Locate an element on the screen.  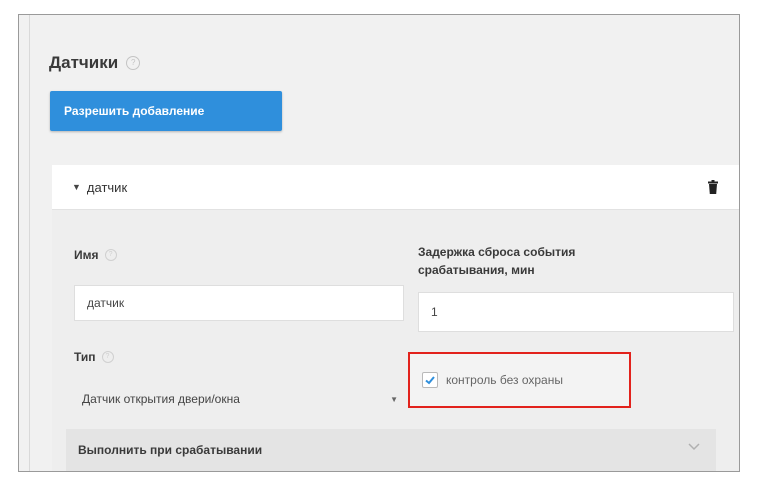
type-label: Тип ? is located at coordinates (94, 357).